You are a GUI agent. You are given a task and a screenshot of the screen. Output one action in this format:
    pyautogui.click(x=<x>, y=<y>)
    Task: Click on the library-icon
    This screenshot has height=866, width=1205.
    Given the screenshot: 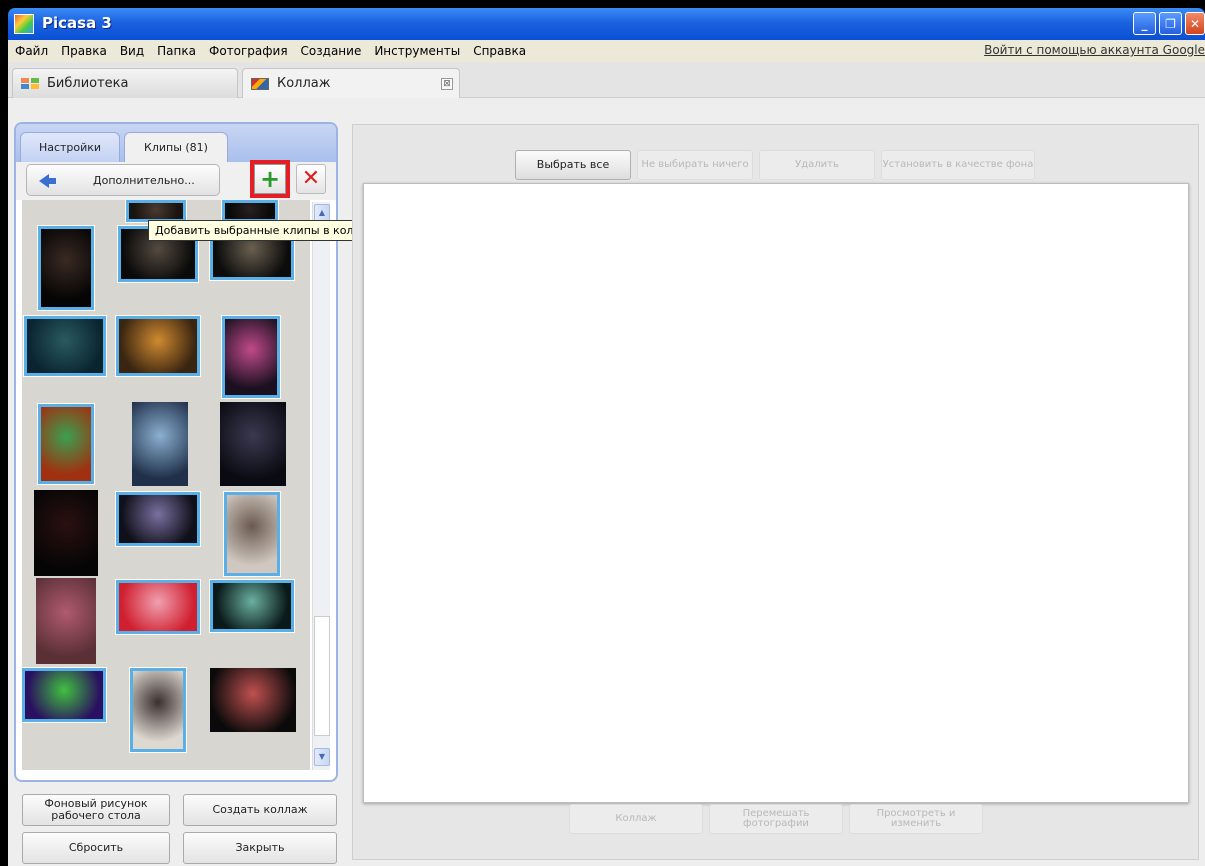 What is the action you would take?
    pyautogui.click(x=30, y=83)
    